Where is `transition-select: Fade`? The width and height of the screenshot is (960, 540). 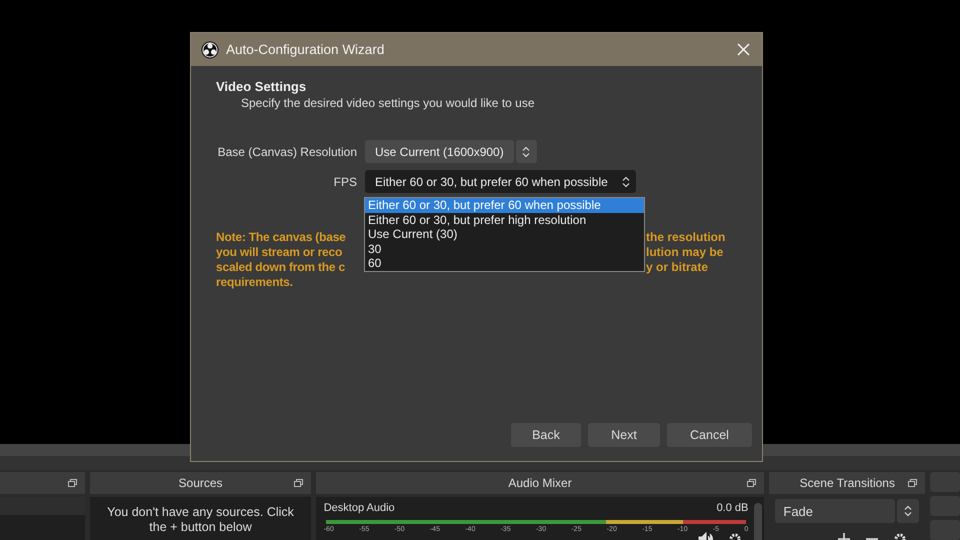
transition-select: Fade is located at coordinates (835, 511).